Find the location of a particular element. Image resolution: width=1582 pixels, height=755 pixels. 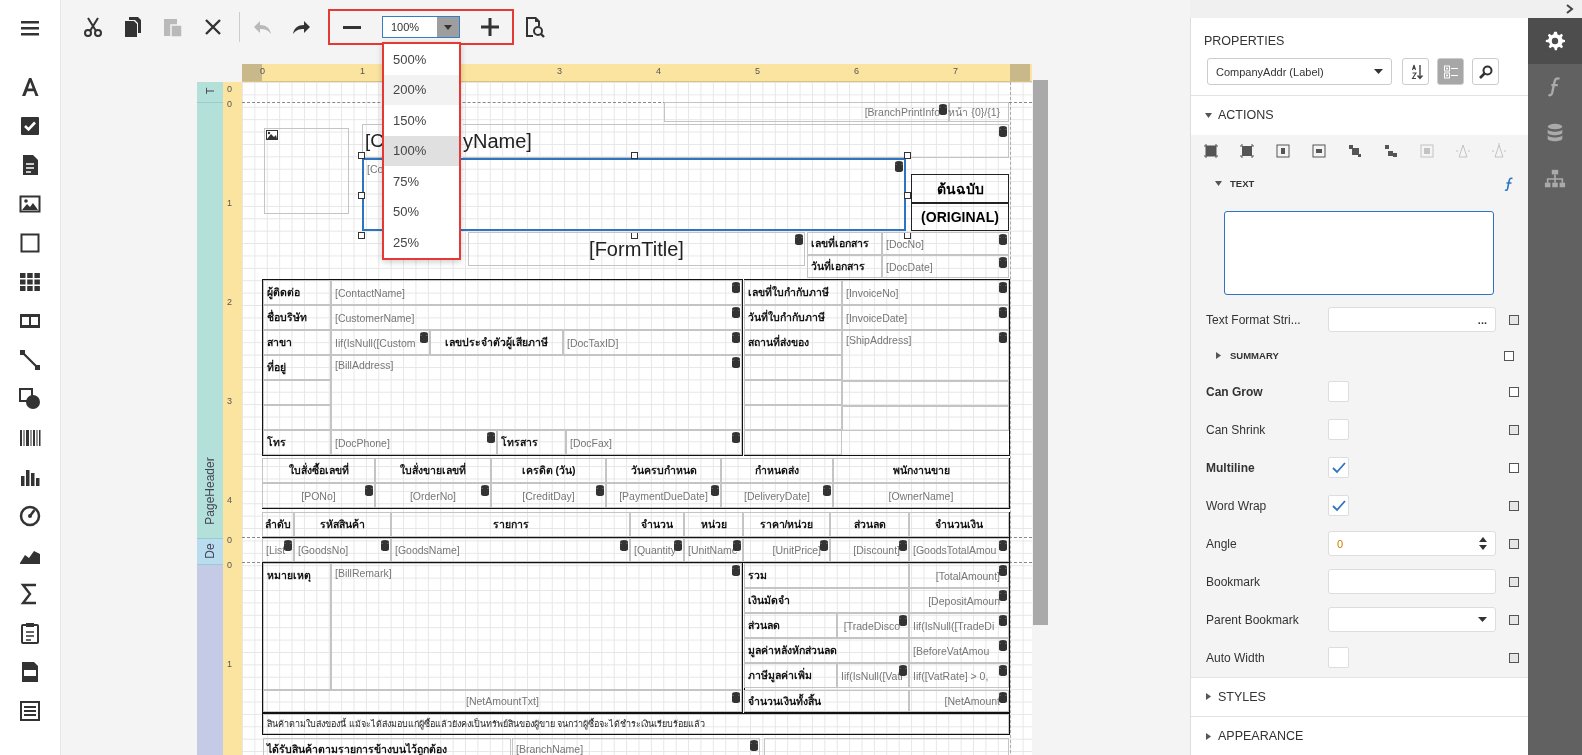

data-field: [TradeDisco is located at coordinates (873, 625).